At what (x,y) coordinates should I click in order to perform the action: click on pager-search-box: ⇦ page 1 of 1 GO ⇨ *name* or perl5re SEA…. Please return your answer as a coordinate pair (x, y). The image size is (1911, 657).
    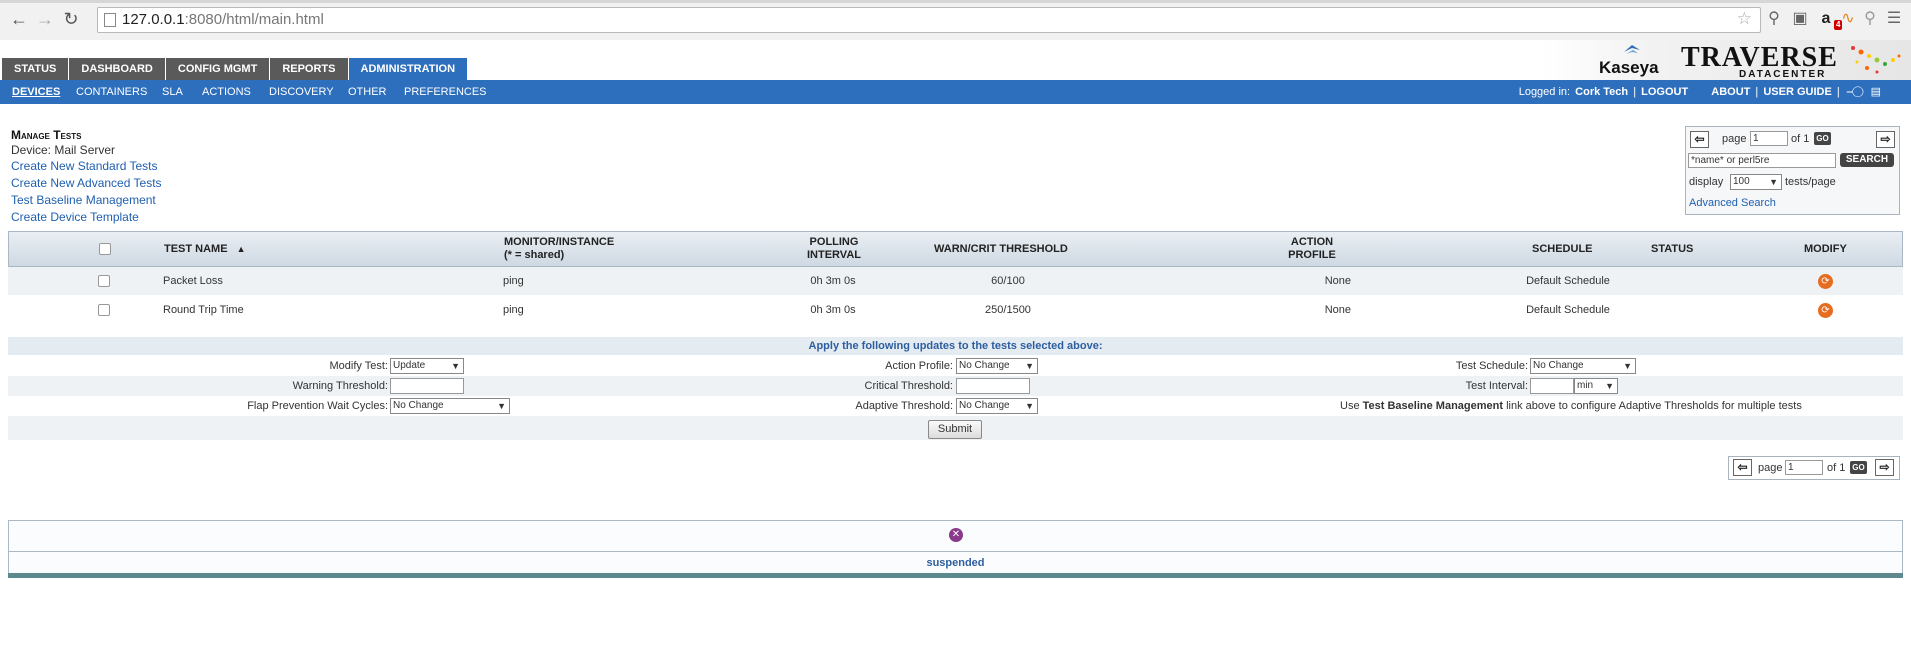
    Looking at the image, I should click on (1792, 170).